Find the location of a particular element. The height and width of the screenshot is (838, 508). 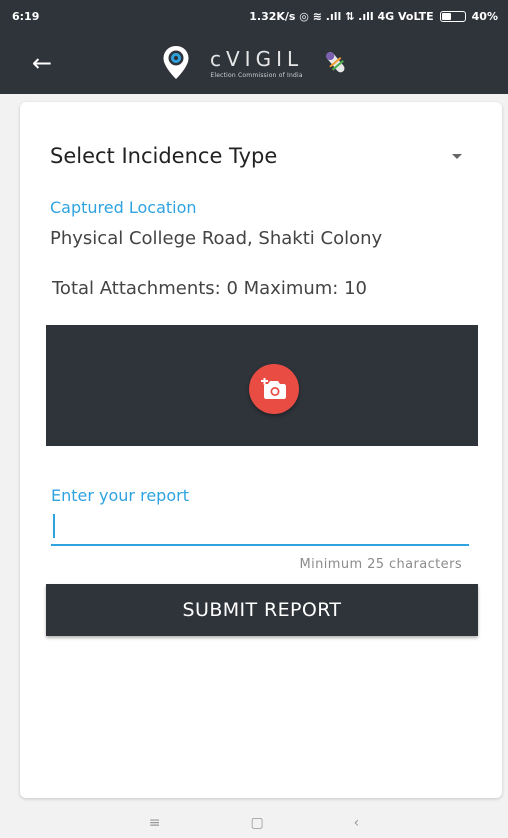

back-button: ← is located at coordinates (42, 64).